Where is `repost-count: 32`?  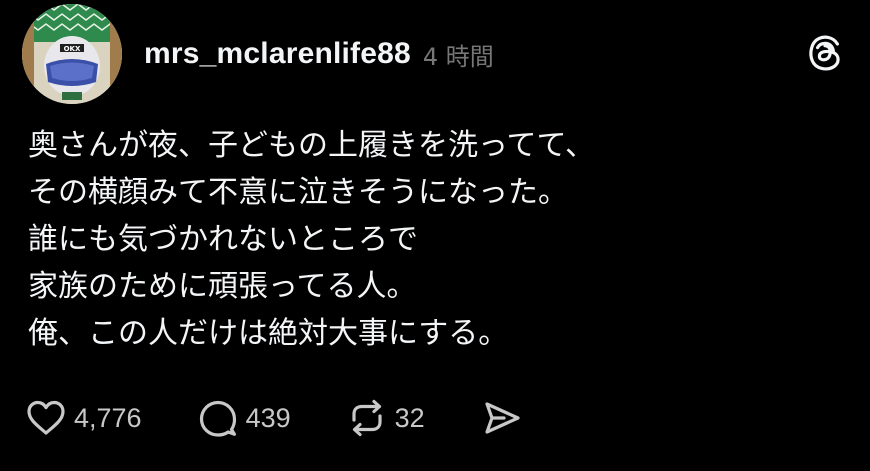
repost-count: 32 is located at coordinates (409, 417).